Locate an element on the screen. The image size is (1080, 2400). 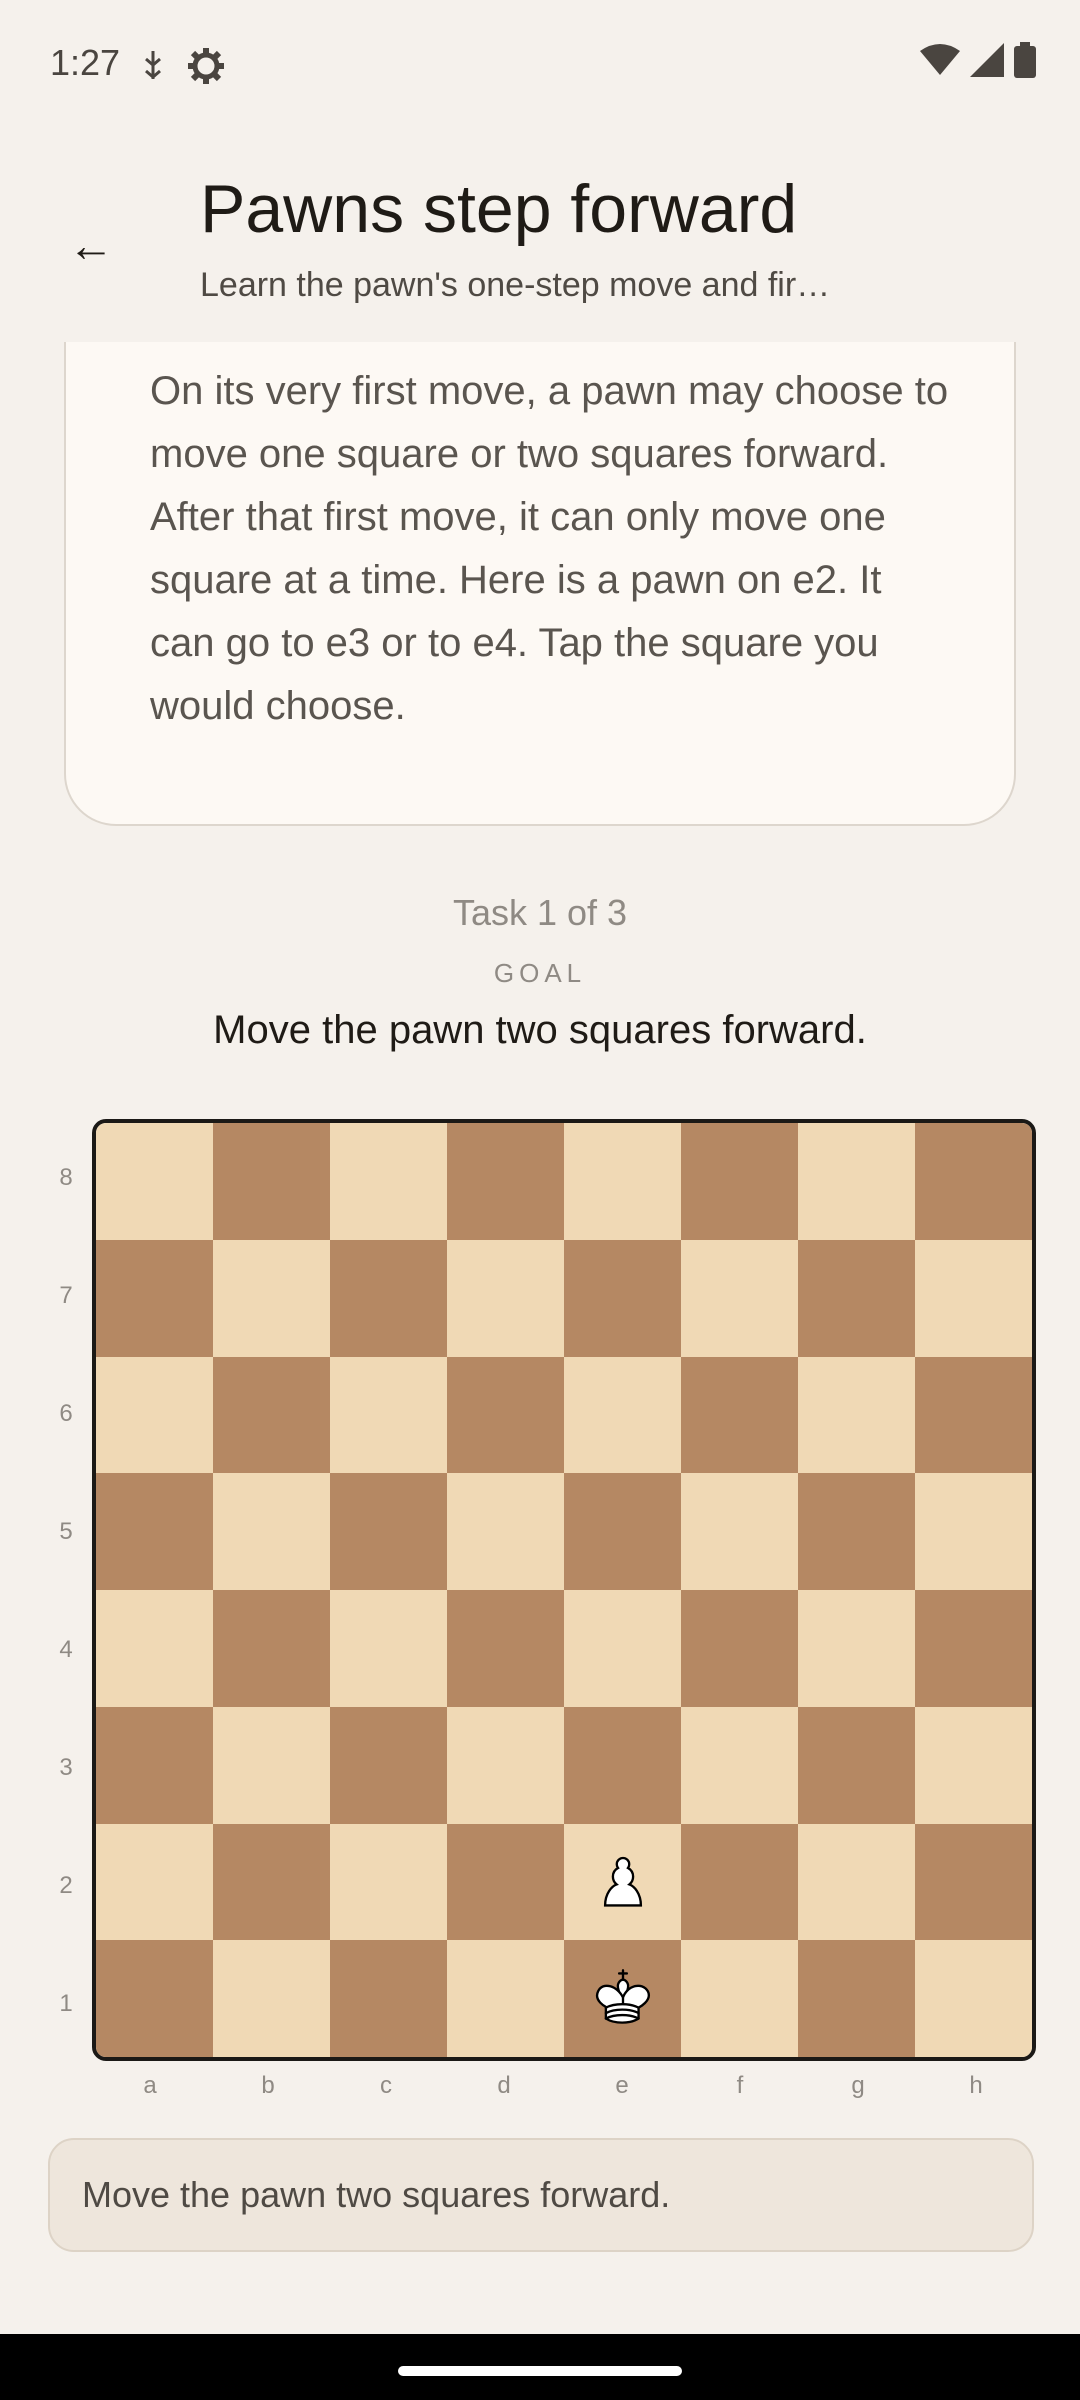
square-h6 is located at coordinates (973, 1415).